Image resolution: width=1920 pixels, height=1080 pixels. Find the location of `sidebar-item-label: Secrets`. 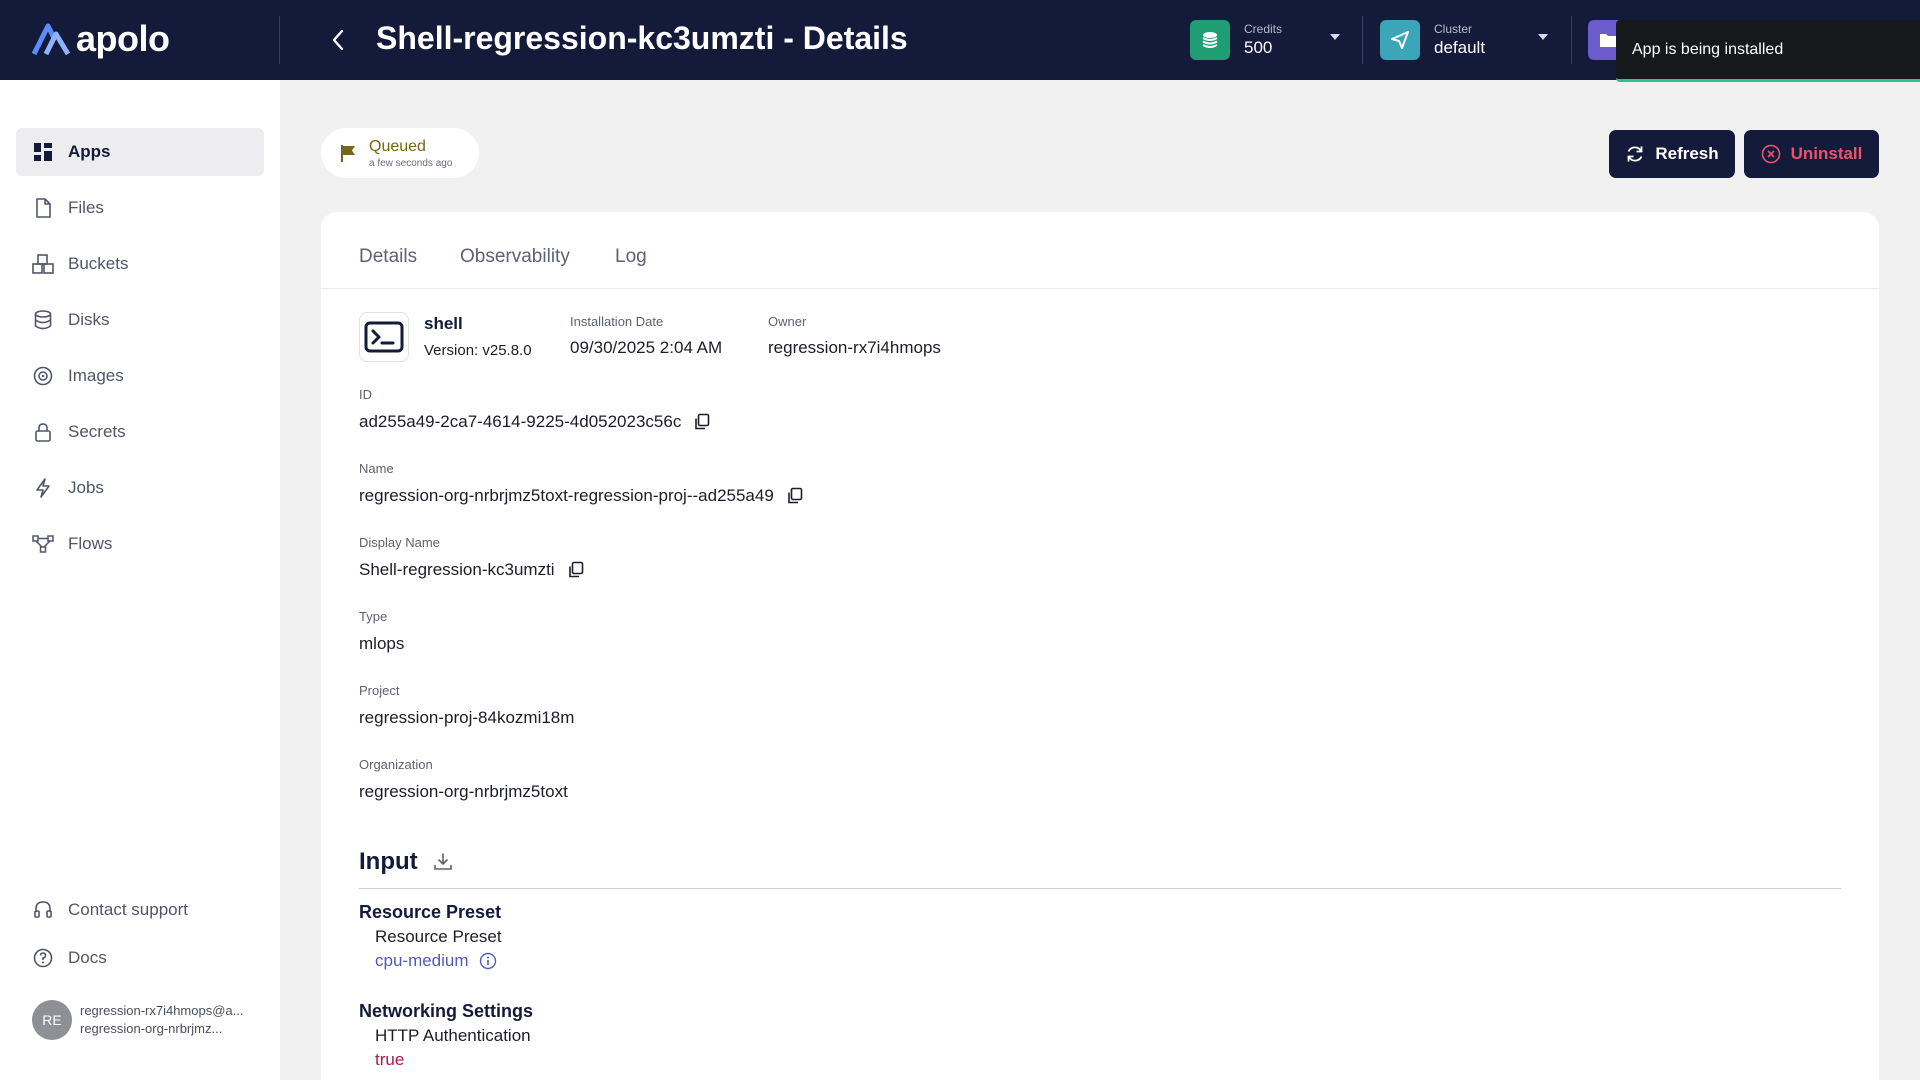

sidebar-item-label: Secrets is located at coordinates (97, 431).